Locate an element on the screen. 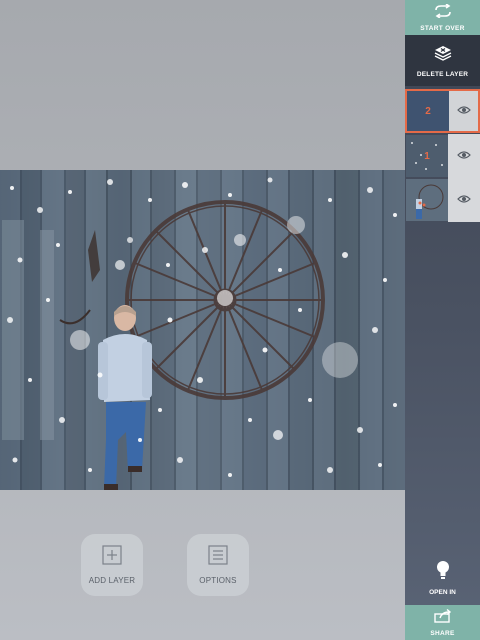 Image resolution: width=480 pixels, height=640 pixels. options-button: OPTIONS is located at coordinates (218, 565).